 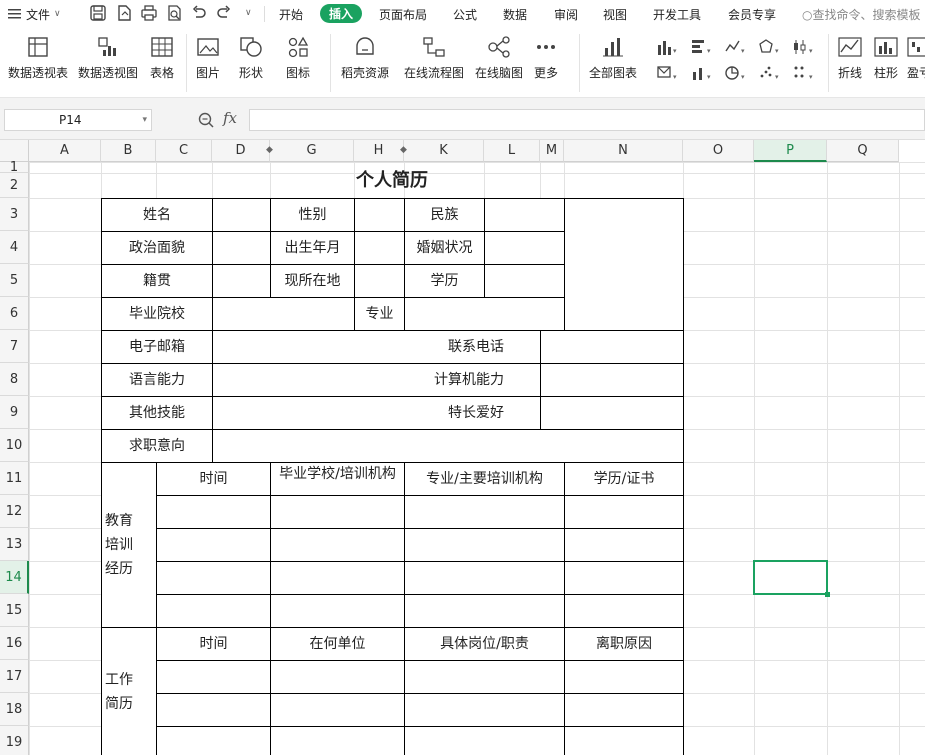 I want to click on row-header-2: 2, so click(x=14, y=185).